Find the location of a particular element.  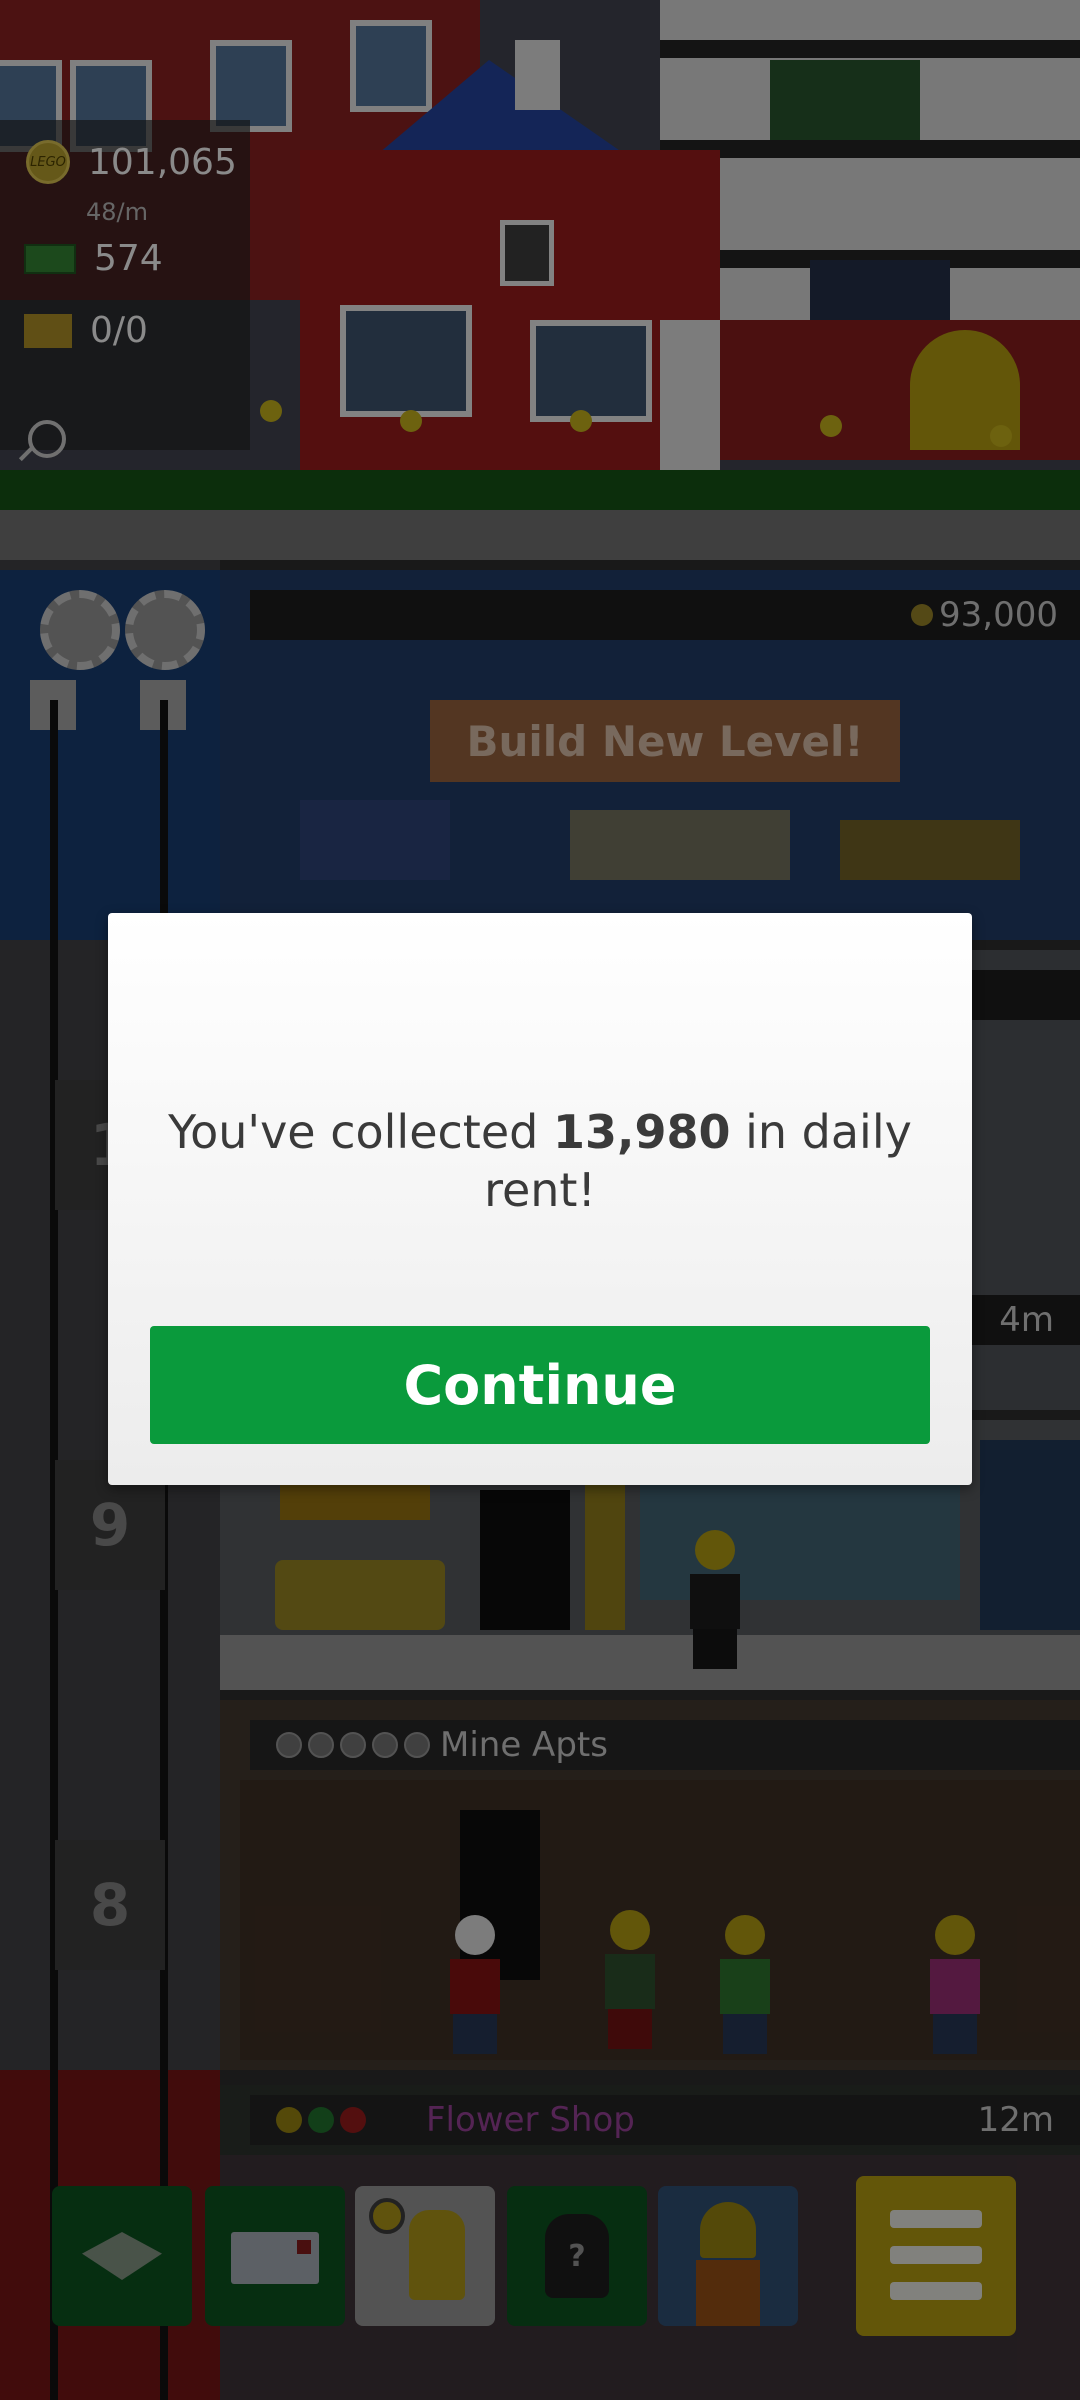

continue-button: Continue is located at coordinates (540, 1385).